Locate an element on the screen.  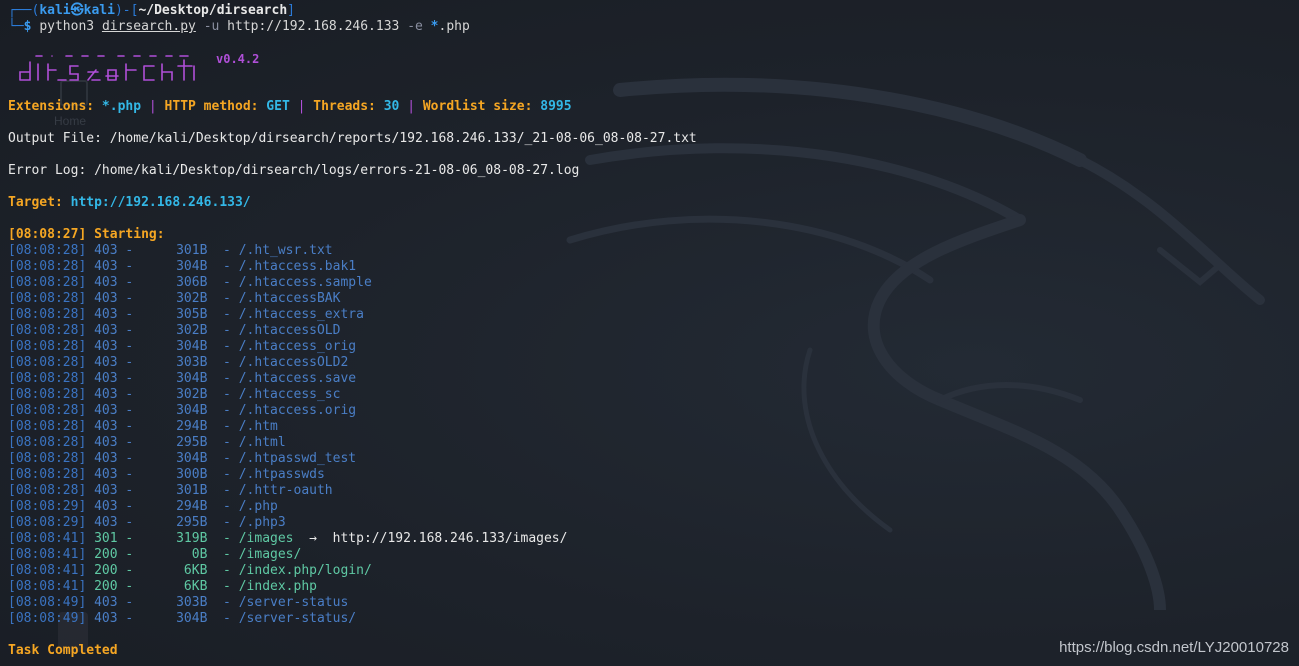
result-row: [08:08:28] 403 - 304B - /.htaccess_orig is located at coordinates (182, 346).